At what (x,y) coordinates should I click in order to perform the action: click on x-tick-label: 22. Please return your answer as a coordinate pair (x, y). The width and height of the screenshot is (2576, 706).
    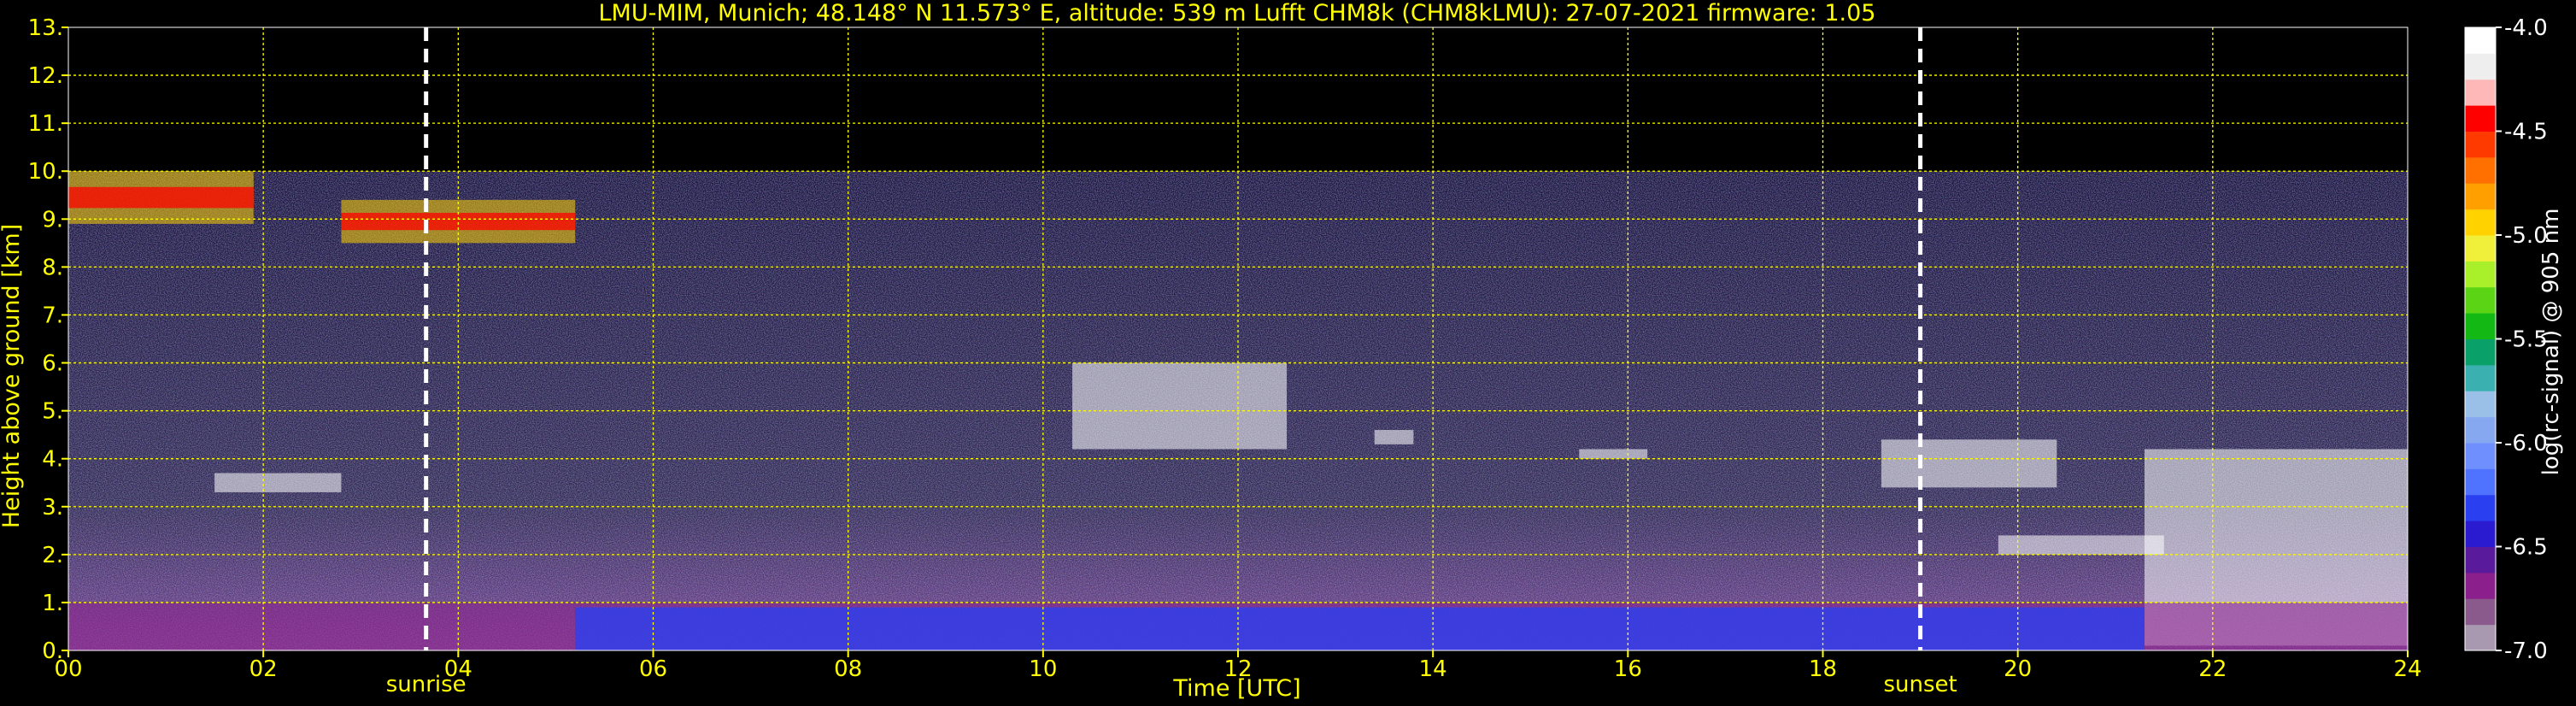
    Looking at the image, I should click on (2212, 669).